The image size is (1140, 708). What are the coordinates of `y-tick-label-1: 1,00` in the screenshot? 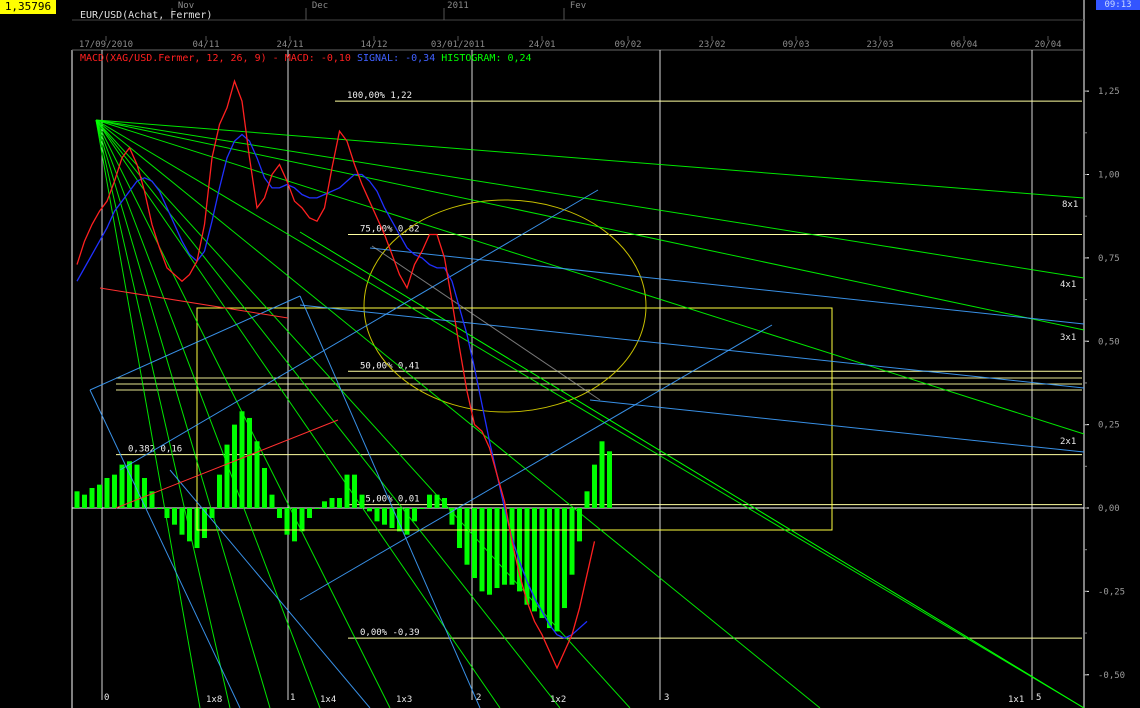 It's located at (1109, 176).